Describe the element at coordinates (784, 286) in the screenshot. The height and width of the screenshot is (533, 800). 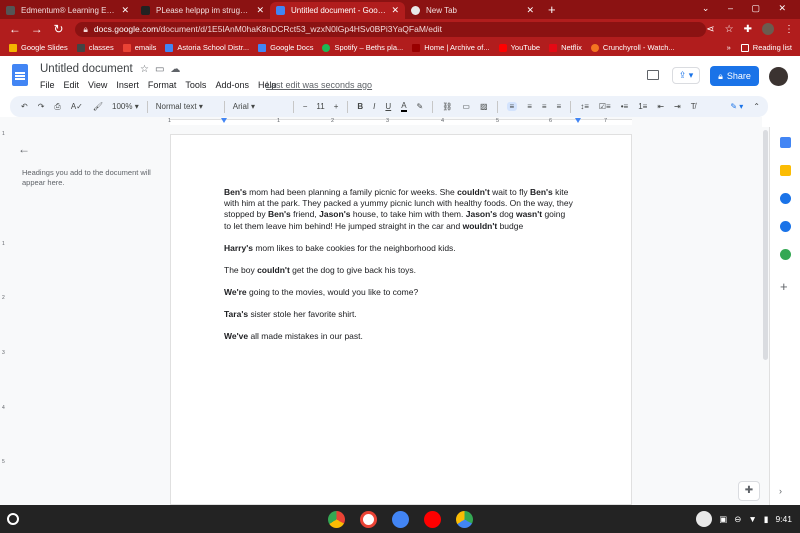
I see `add-addon-icon: +` at that location.